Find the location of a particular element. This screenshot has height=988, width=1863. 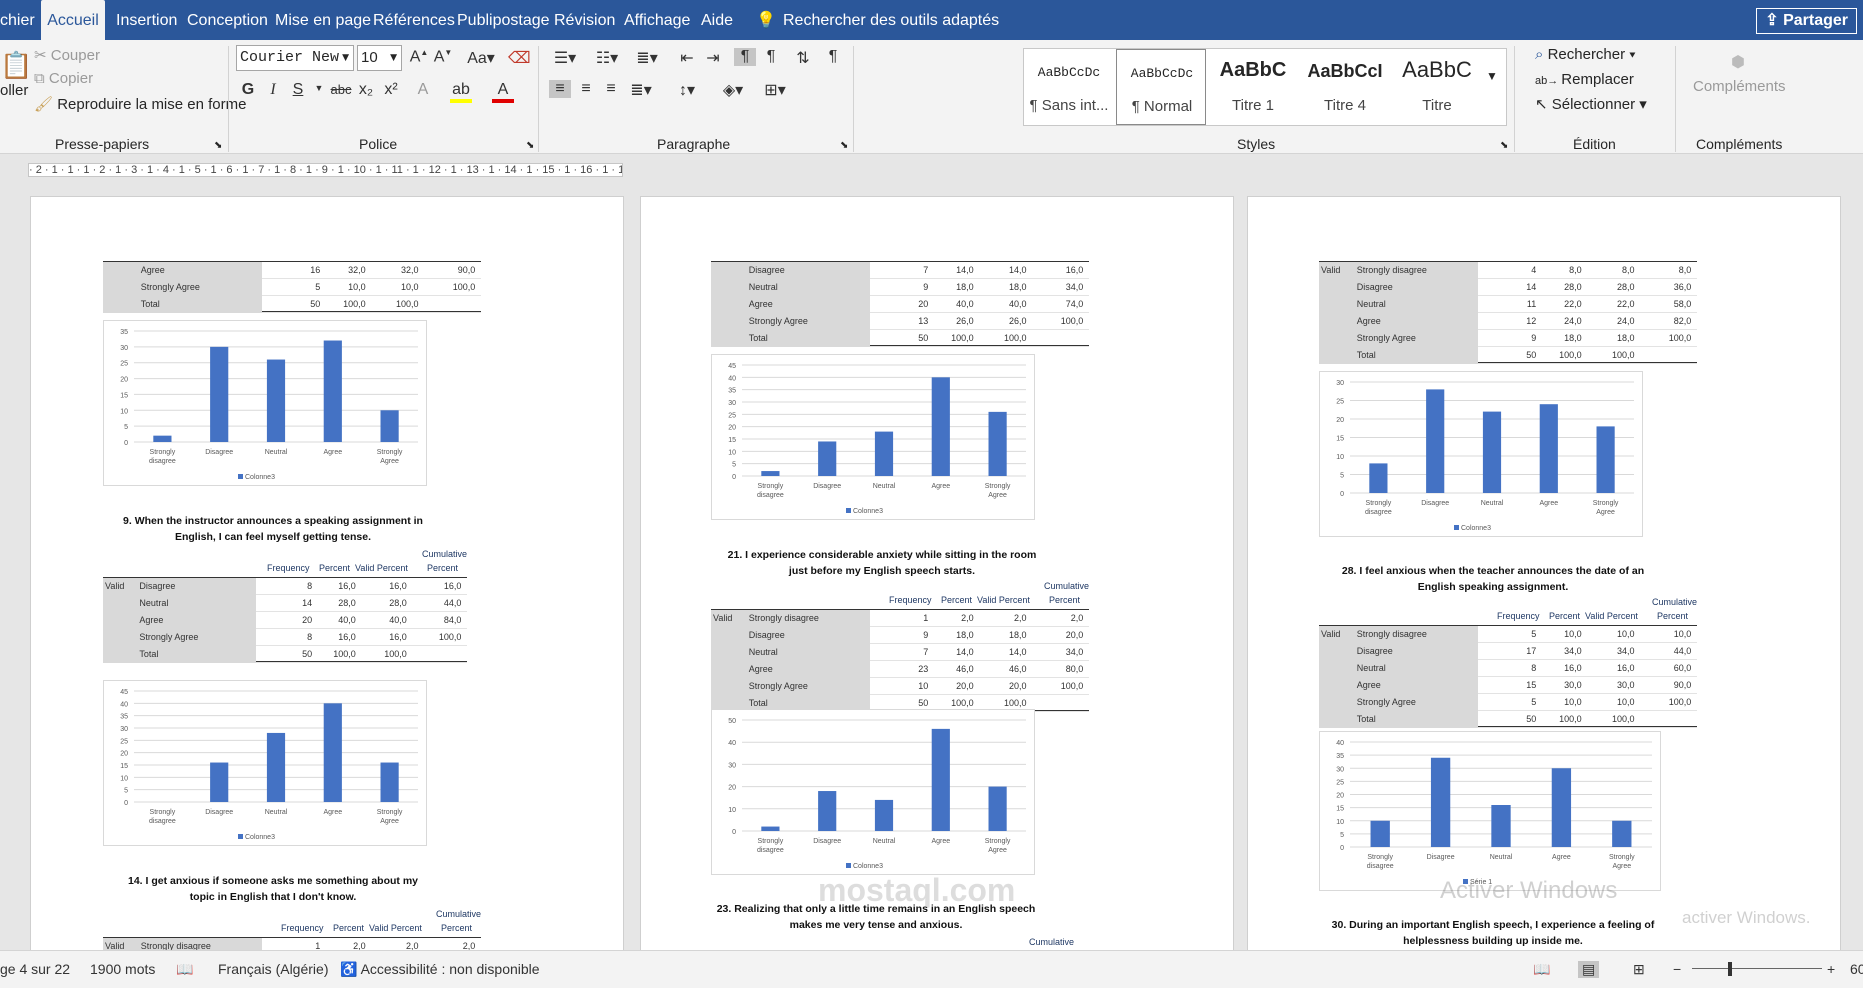

justify-icon: ≣▾ is located at coordinates (641, 90).